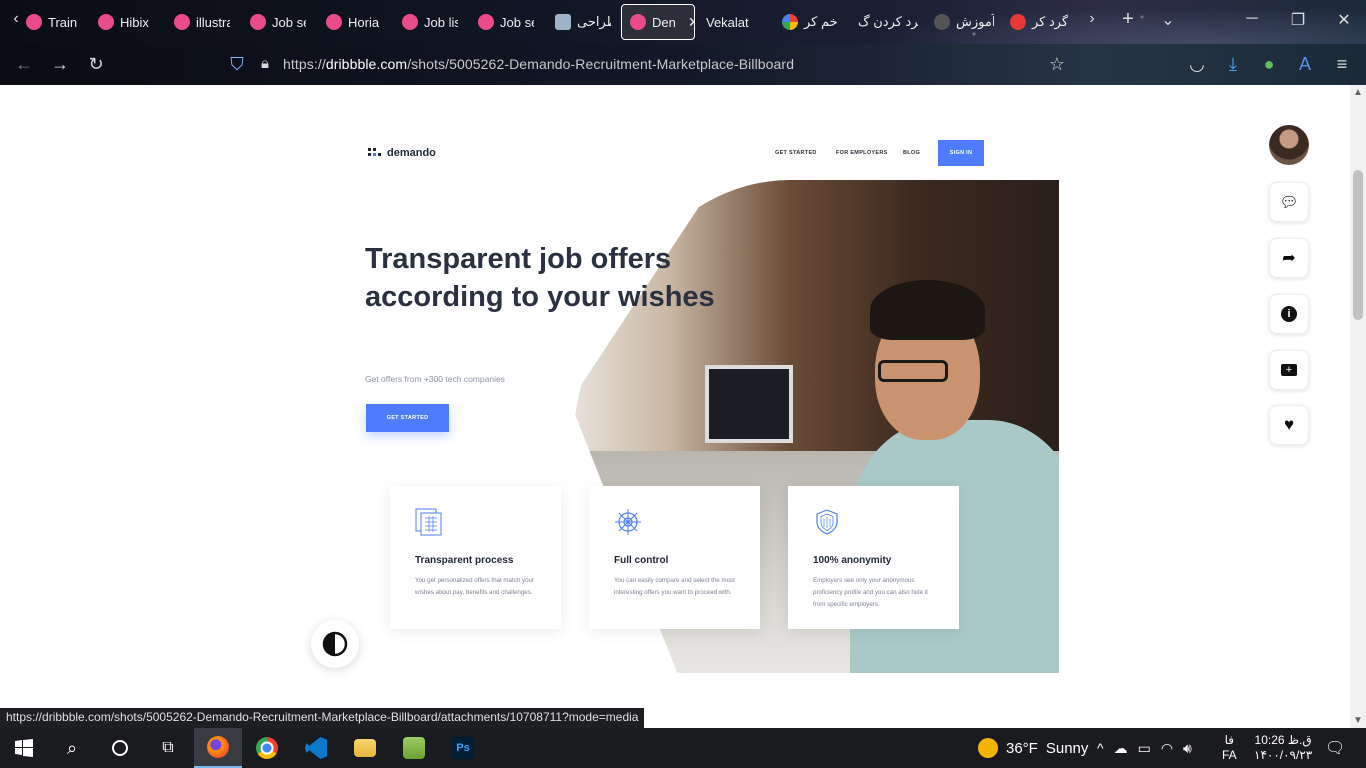 This screenshot has width=1366, height=768. Describe the element at coordinates (1018, 22) in the screenshot. I see `site-icon` at that location.